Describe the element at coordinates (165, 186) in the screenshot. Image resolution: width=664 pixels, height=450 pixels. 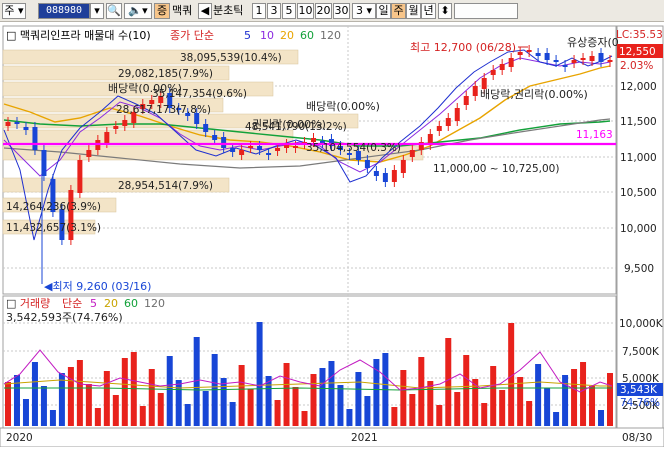
I see `vp-label-8: 28,954,514(7.9%)` at that location.